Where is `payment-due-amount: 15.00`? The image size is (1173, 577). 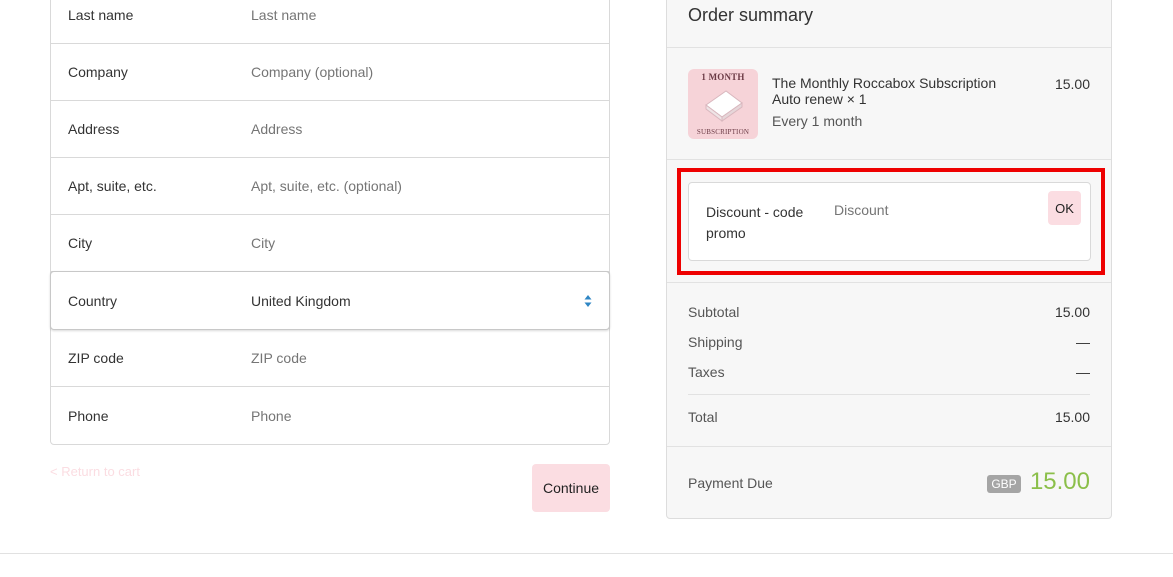 payment-due-amount: 15.00 is located at coordinates (1059, 481).